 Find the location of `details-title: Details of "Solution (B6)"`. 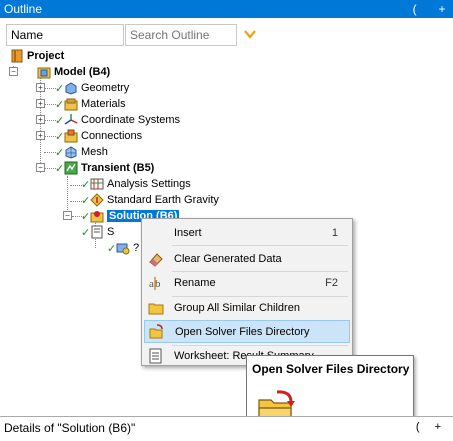

details-title: Details of "Solution (B6)" is located at coordinates (70, 428).